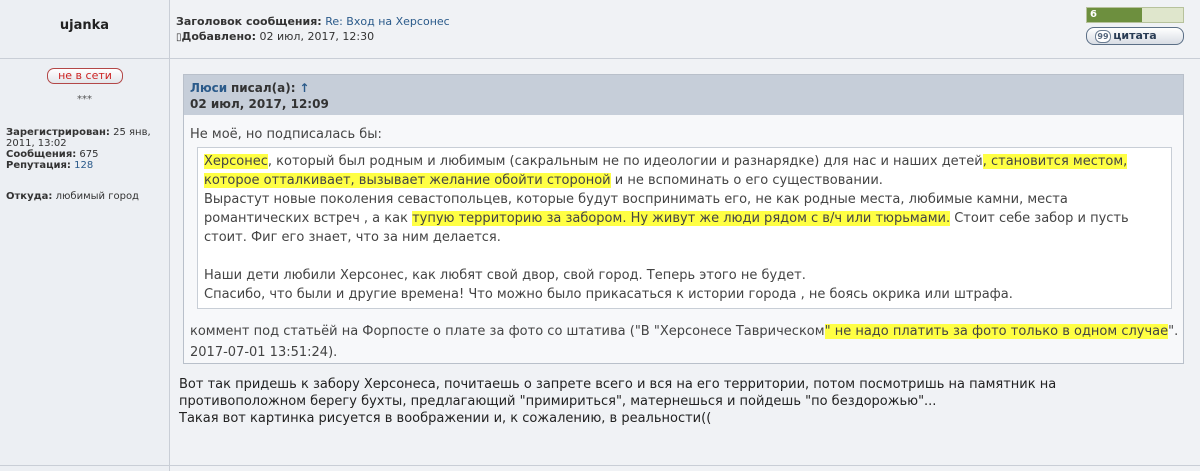  I want to click on from-value: любимый город, so click(97, 196).